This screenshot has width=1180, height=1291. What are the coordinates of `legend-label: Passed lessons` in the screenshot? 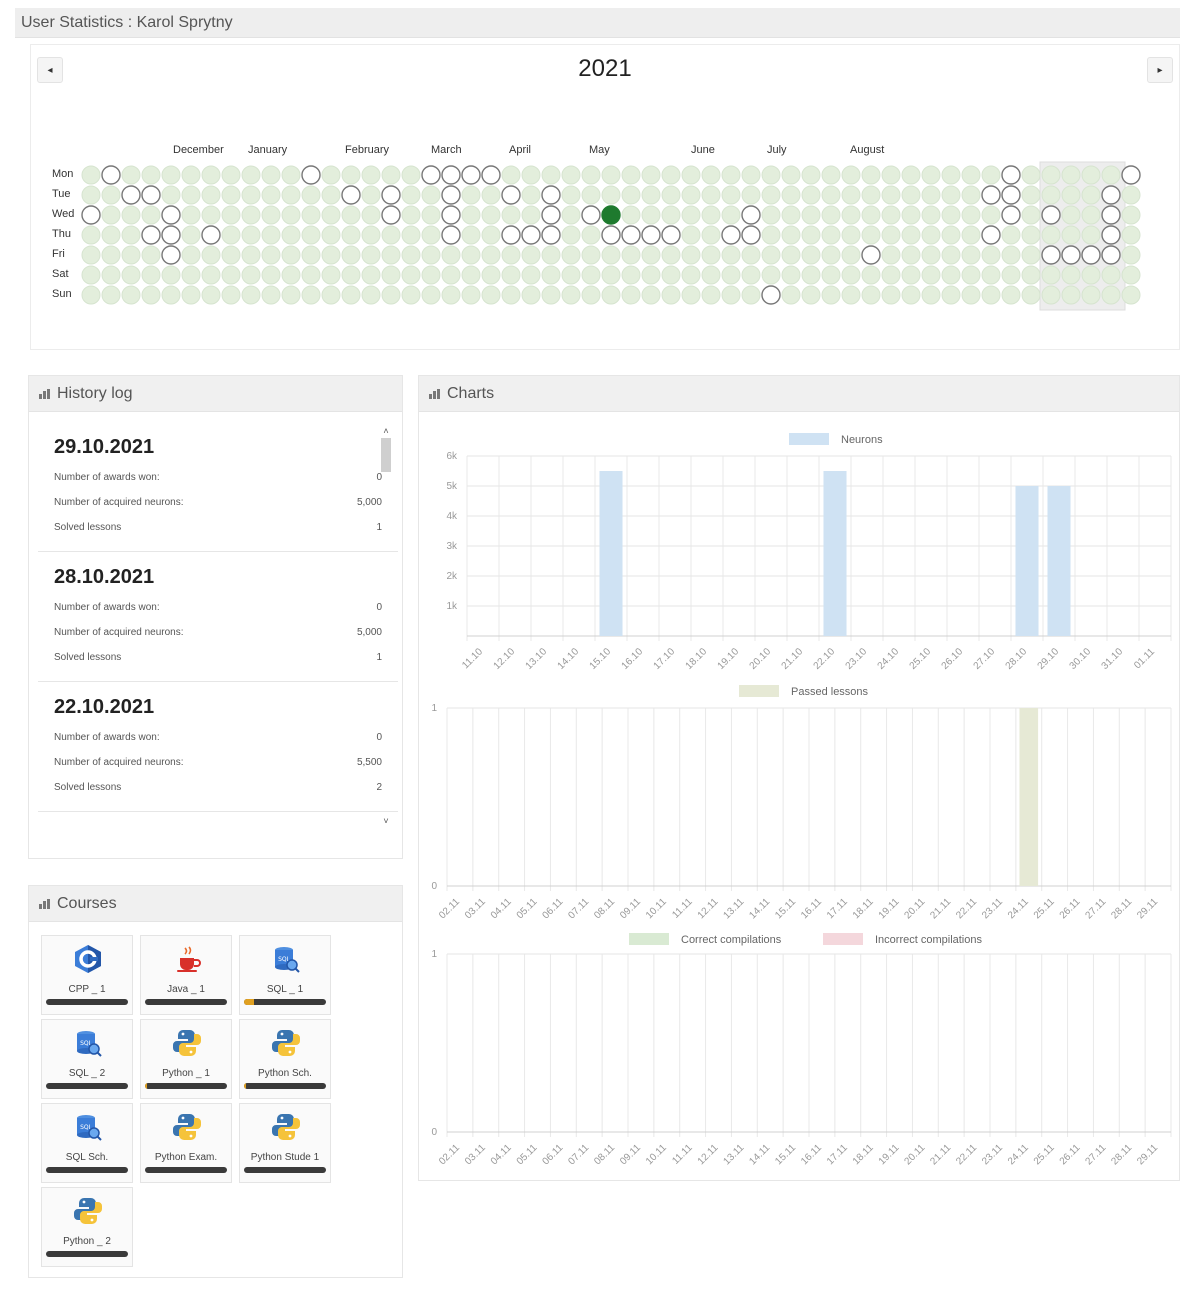 It's located at (830, 692).